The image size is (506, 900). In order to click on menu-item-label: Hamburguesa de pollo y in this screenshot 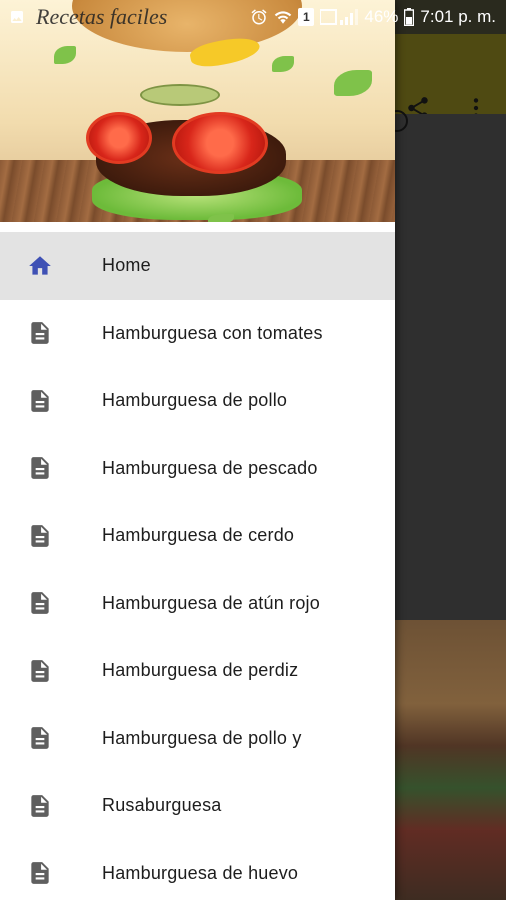, I will do `click(202, 737)`.